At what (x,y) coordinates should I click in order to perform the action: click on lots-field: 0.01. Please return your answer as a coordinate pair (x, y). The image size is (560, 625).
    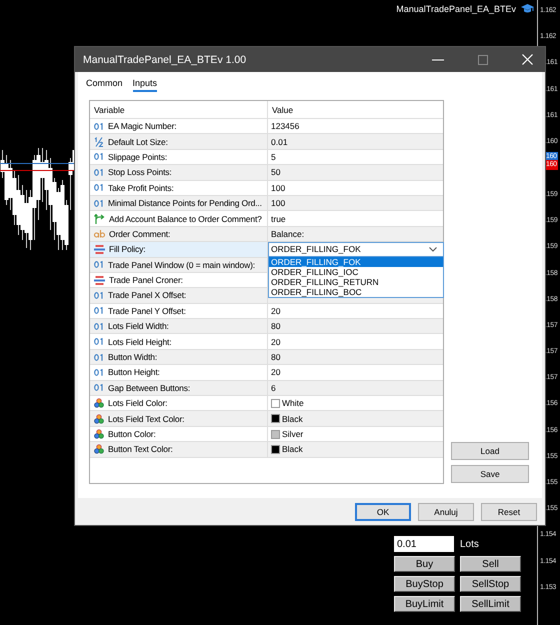
    Looking at the image, I should click on (424, 544).